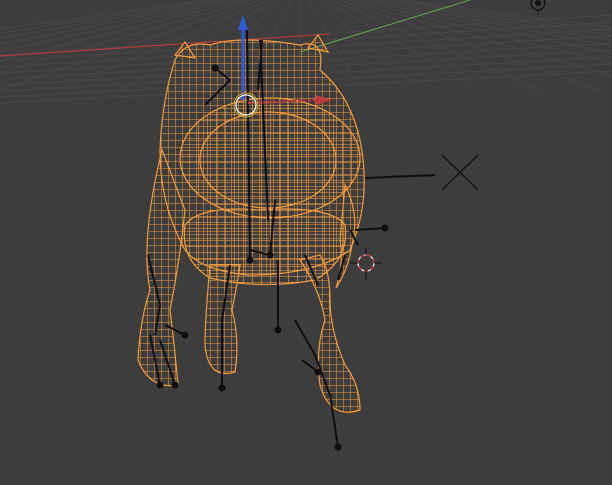 The image size is (612, 485). I want to click on light-icon, so click(538, 7).